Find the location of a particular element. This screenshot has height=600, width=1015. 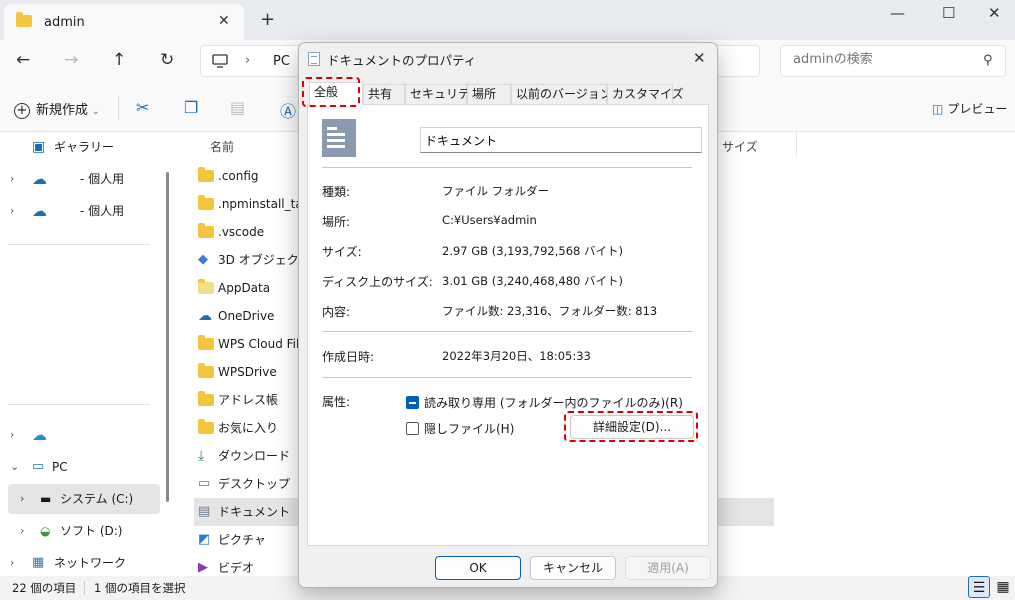

item-label: ピクチャ is located at coordinates (242, 540).